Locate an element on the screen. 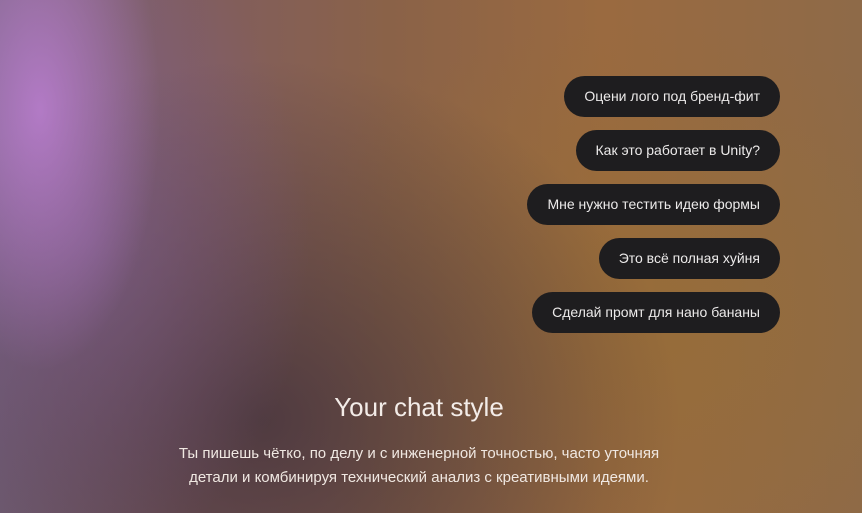 The image size is (862, 513). suggestion-chip-unity: Как это работает в Unity? is located at coordinates (677, 150).